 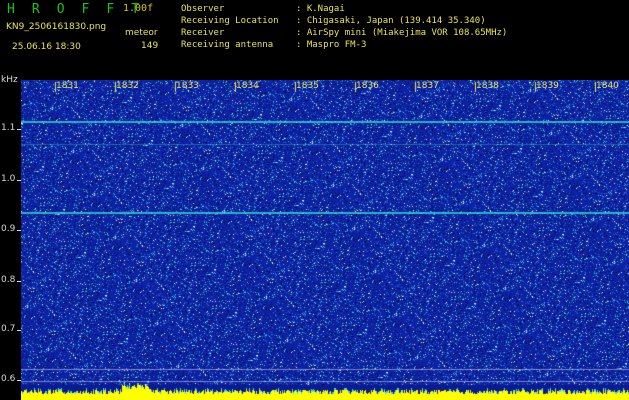 What do you see at coordinates (8, 379) in the screenshot?
I see `y-tick-label: 0.6` at bounding box center [8, 379].